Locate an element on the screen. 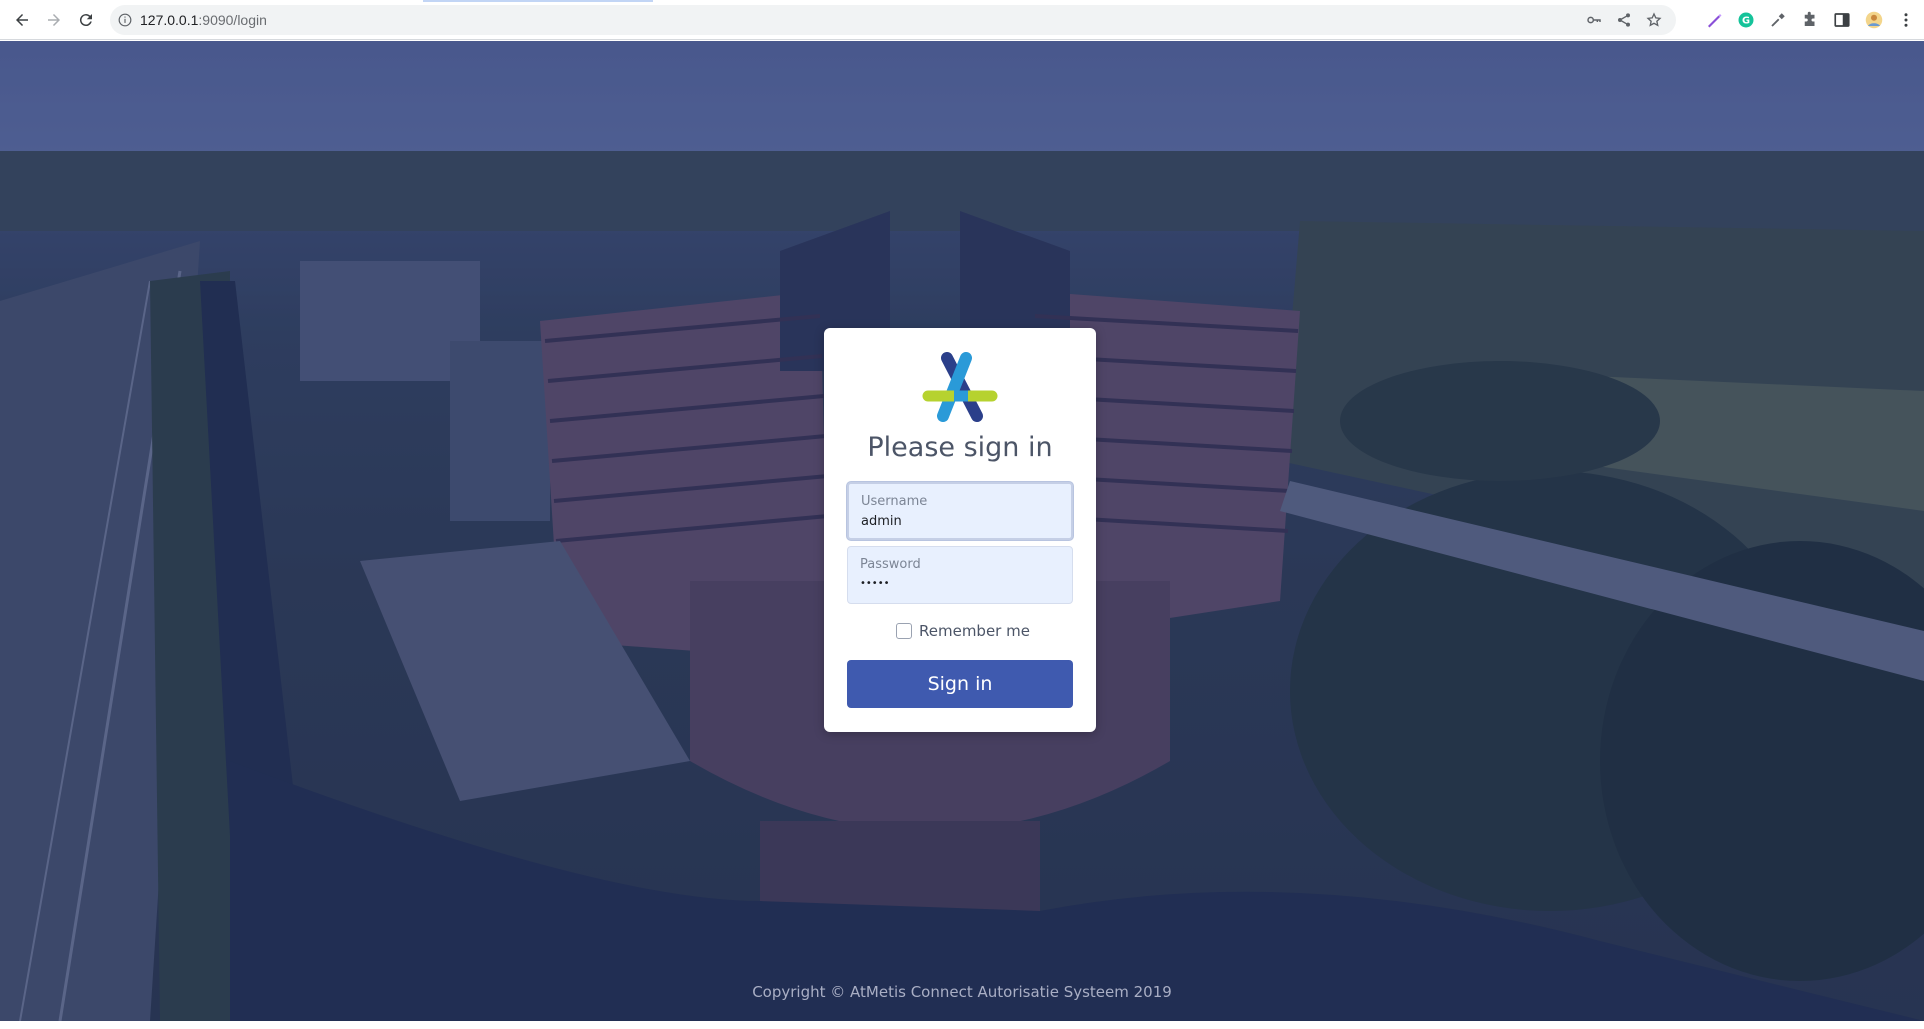  side-panel-icon is located at coordinates (1842, 20).